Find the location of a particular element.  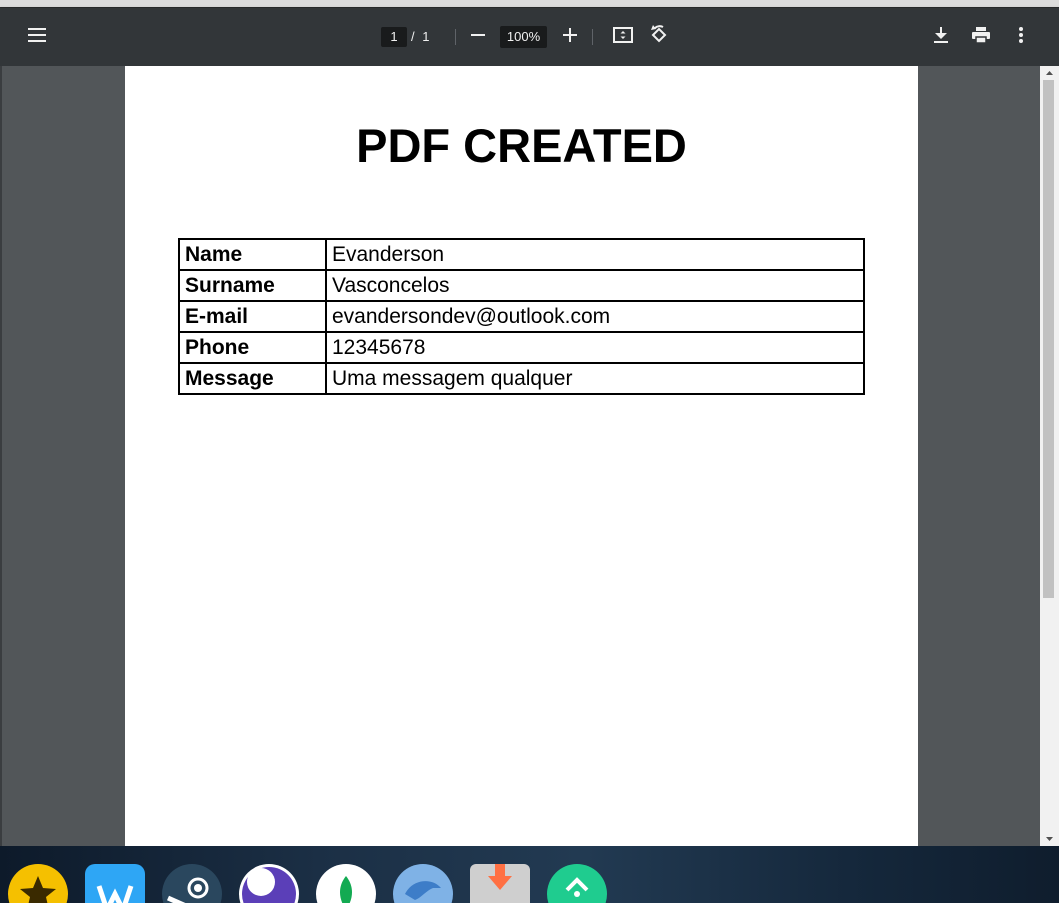

rotate-button is located at coordinates (659, 37).